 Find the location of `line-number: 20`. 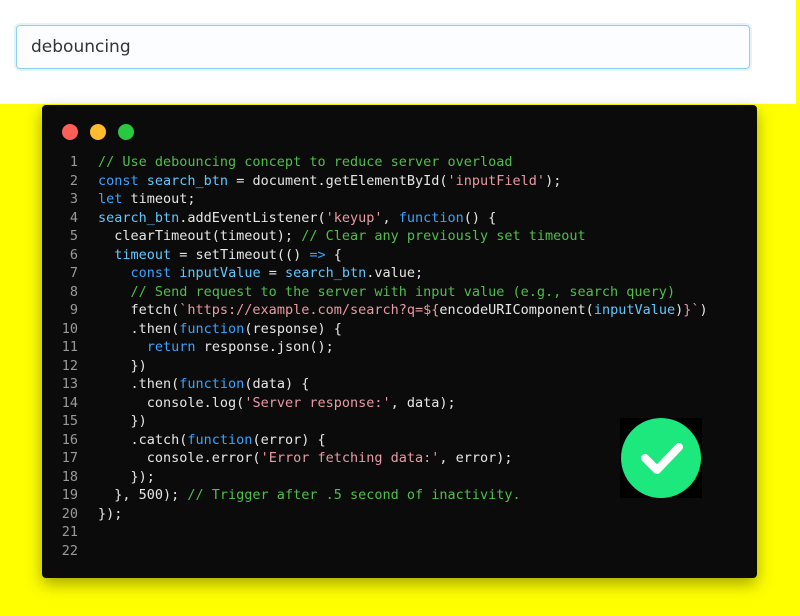

line-number: 20 is located at coordinates (69, 513).